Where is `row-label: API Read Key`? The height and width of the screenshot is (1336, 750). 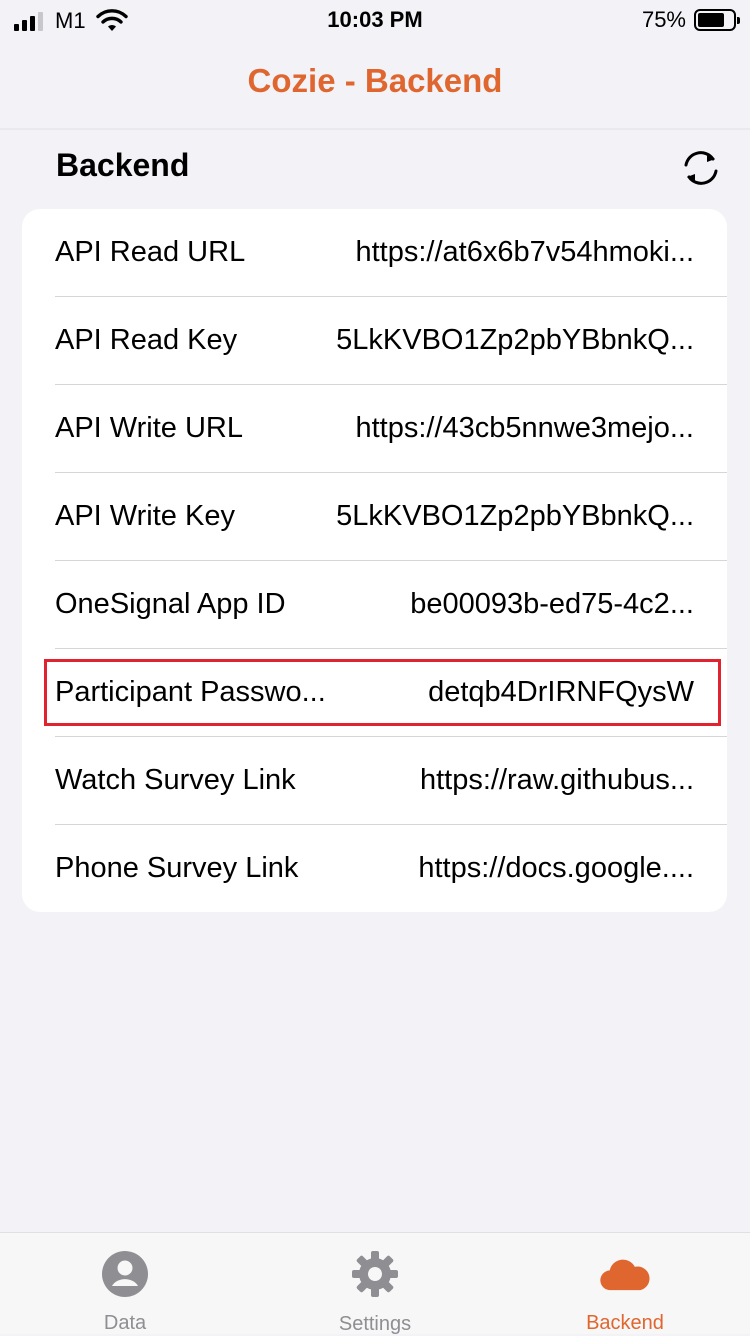 row-label: API Read Key is located at coordinates (146, 340).